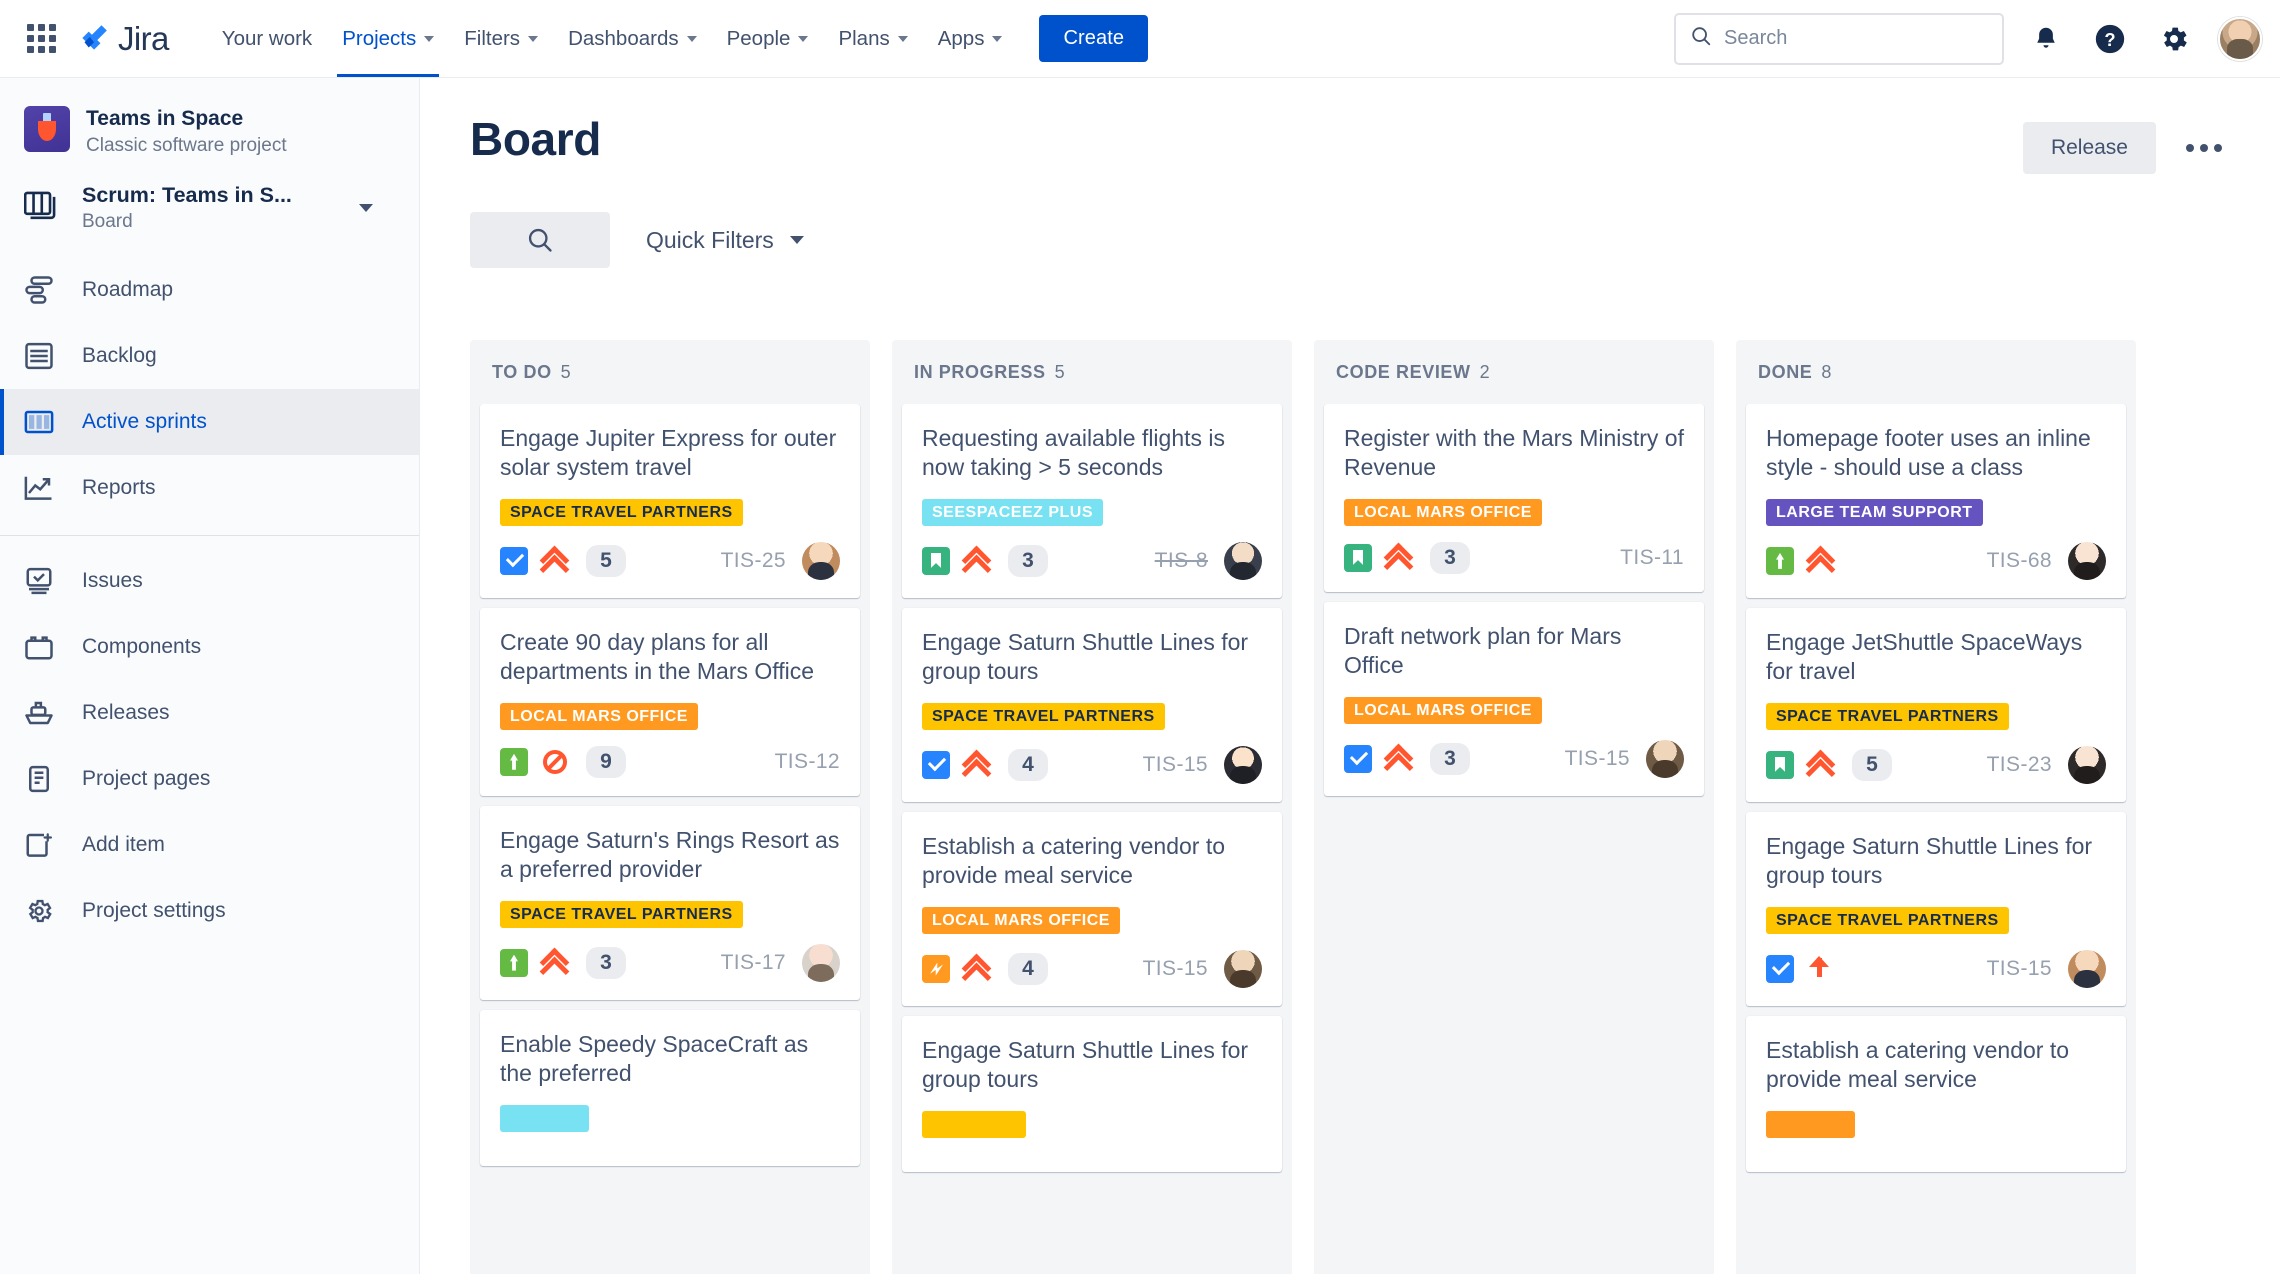  What do you see at coordinates (970, 38) in the screenshot?
I see `nav-item-apps: Apps` at bounding box center [970, 38].